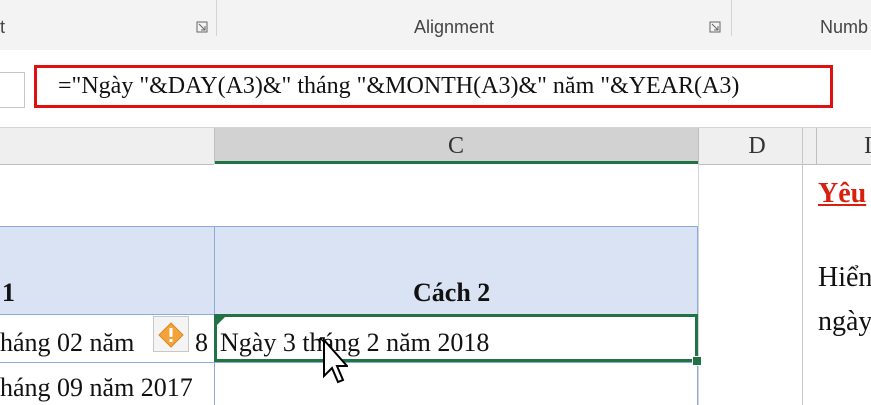 Image resolution: width=871 pixels, height=405 pixels. I want to click on column-header-c: C, so click(456, 146).